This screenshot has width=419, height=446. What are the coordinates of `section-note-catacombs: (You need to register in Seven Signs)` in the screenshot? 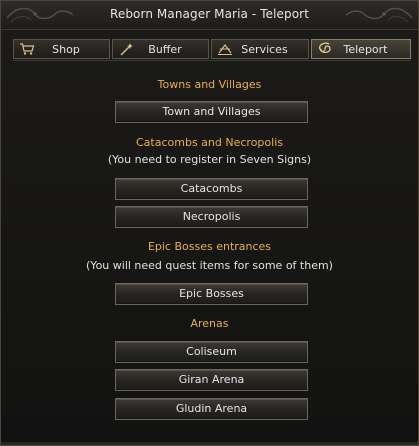 It's located at (209, 159).